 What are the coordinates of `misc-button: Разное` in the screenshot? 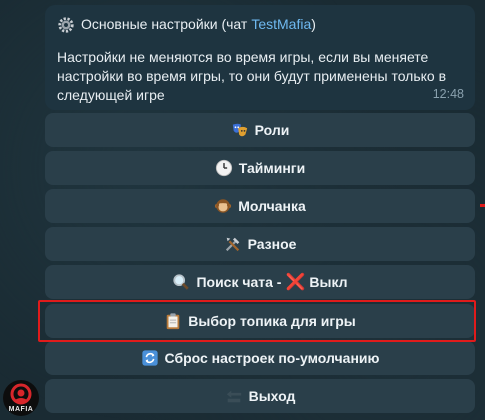 It's located at (260, 244).